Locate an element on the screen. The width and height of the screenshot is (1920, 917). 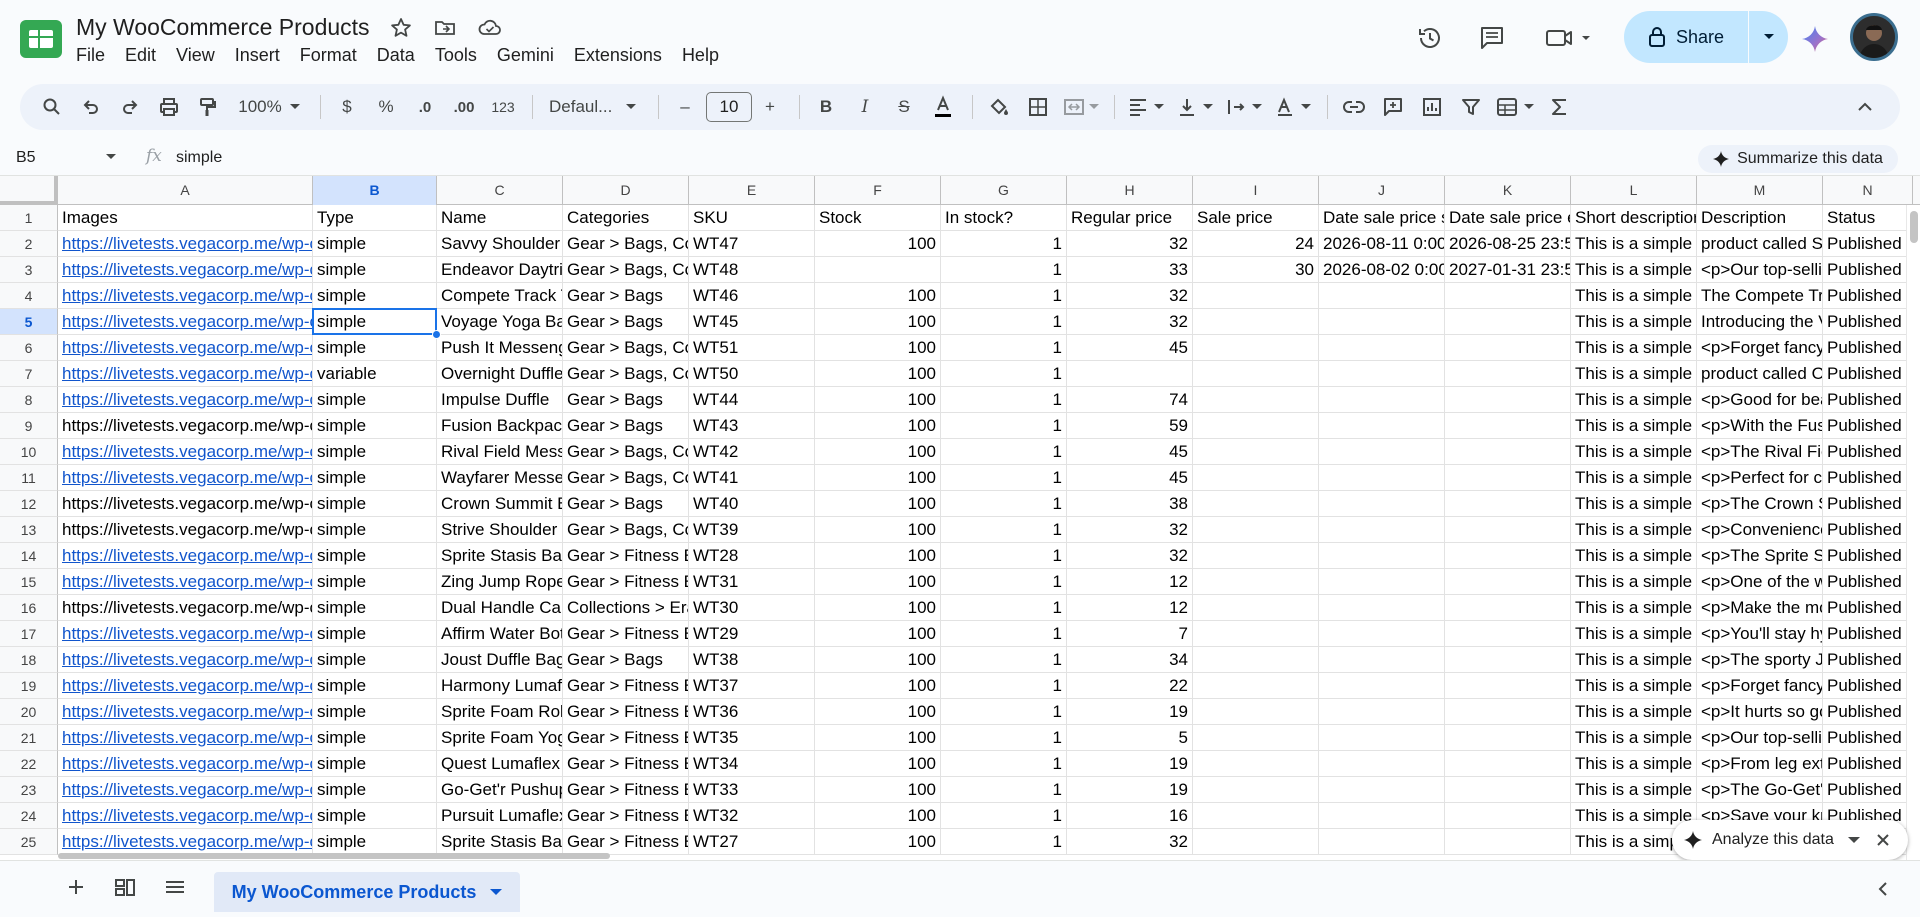
share-dropdown-button is located at coordinates (1768, 37).